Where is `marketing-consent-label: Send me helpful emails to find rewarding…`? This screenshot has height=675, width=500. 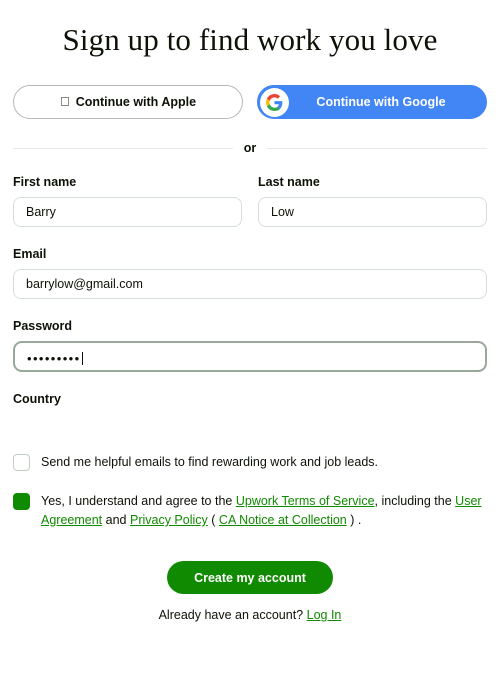 marketing-consent-label: Send me helpful emails to find rewarding… is located at coordinates (209, 462).